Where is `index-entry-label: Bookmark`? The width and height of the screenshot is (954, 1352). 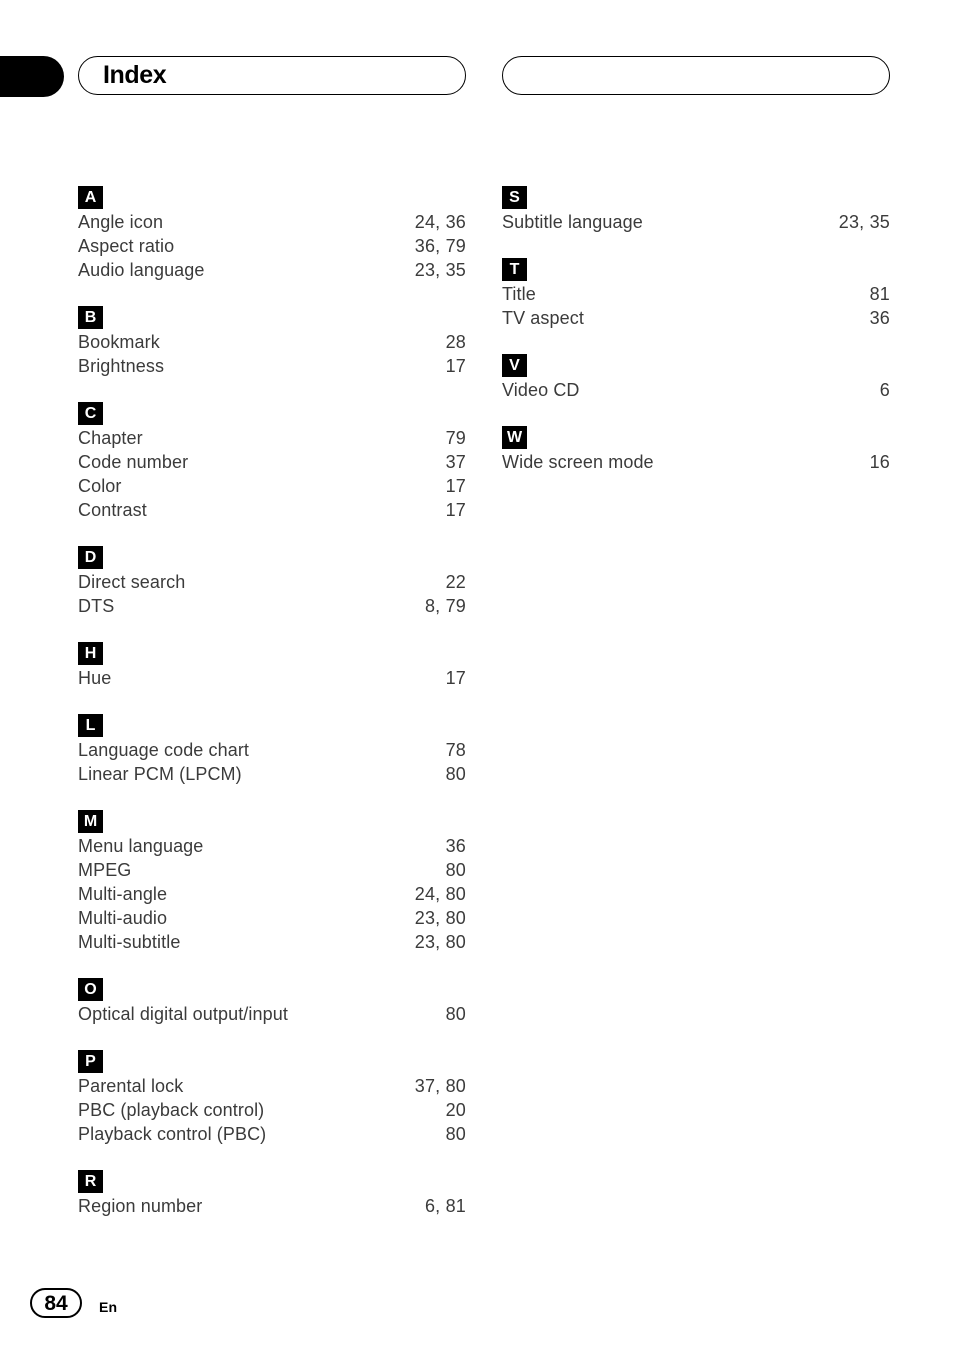
index-entry-label: Bookmark is located at coordinates (119, 342).